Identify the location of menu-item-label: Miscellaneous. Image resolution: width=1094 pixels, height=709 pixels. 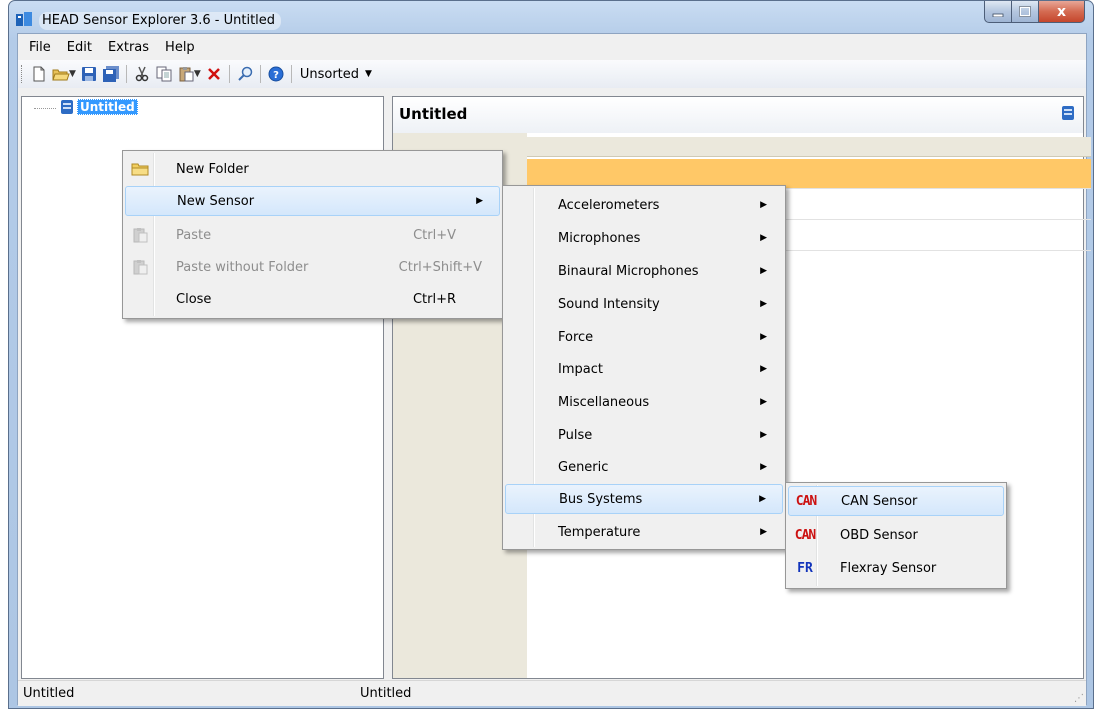
(604, 402).